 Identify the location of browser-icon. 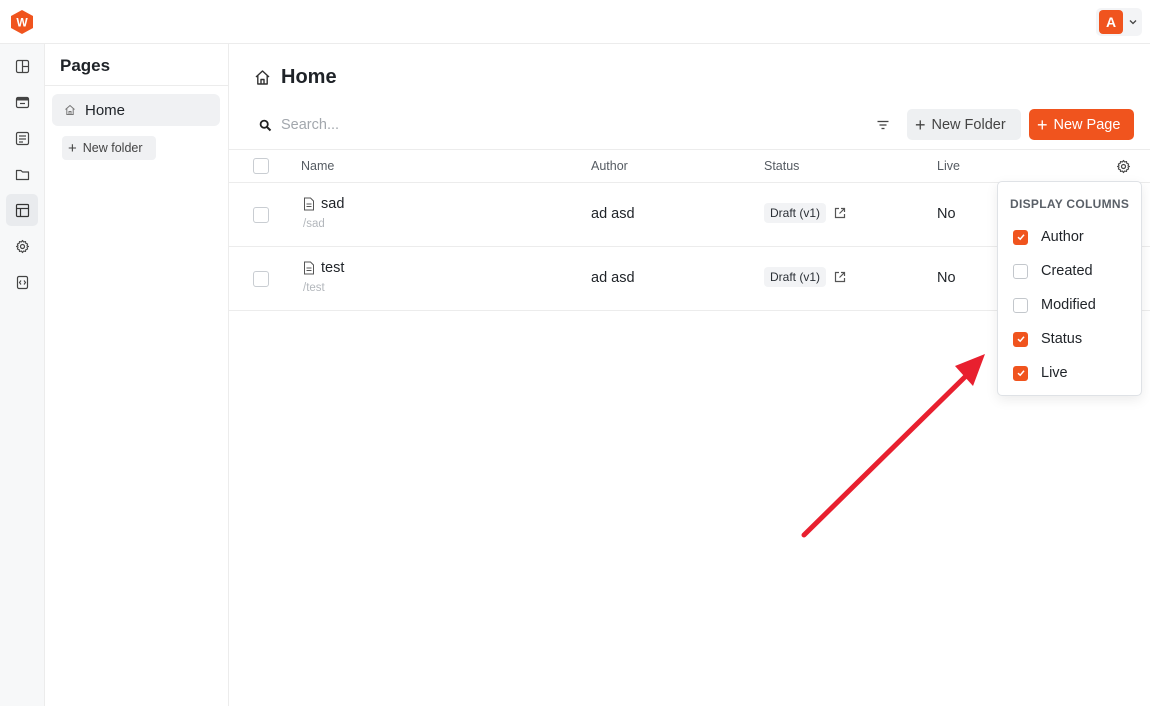
(22, 102).